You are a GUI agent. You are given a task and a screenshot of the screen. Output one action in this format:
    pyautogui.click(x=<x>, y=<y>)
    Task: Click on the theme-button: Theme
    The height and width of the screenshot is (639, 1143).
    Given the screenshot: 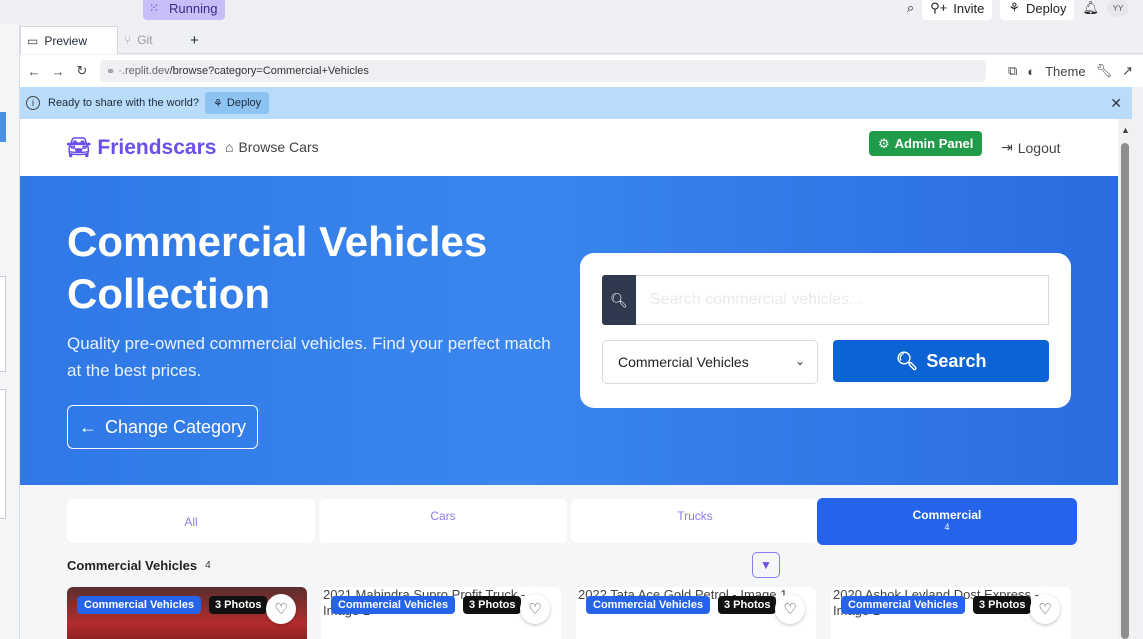 What is the action you would take?
    pyautogui.click(x=1065, y=71)
    